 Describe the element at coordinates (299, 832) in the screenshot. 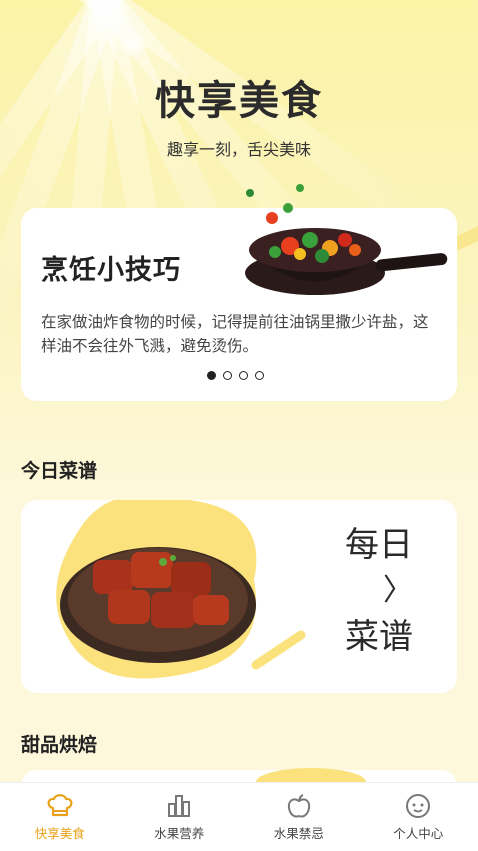

I see `tab-label-fruit-taboo: 水果禁忌` at that location.